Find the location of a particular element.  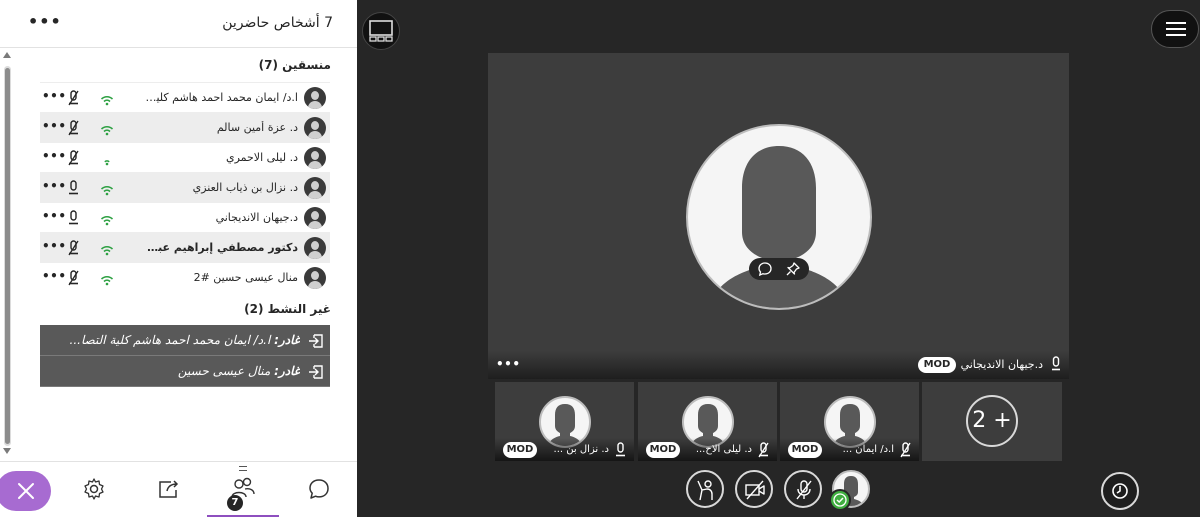

scroll-down-arrow-icon is located at coordinates (7, 451).